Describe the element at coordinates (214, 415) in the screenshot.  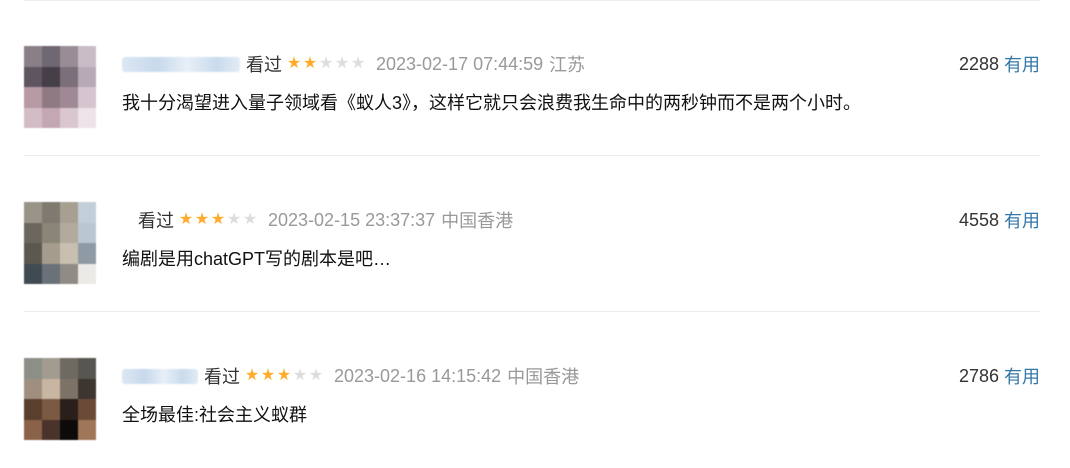
I see `comment-text: 全场最佳:社会主义蚁群` at that location.